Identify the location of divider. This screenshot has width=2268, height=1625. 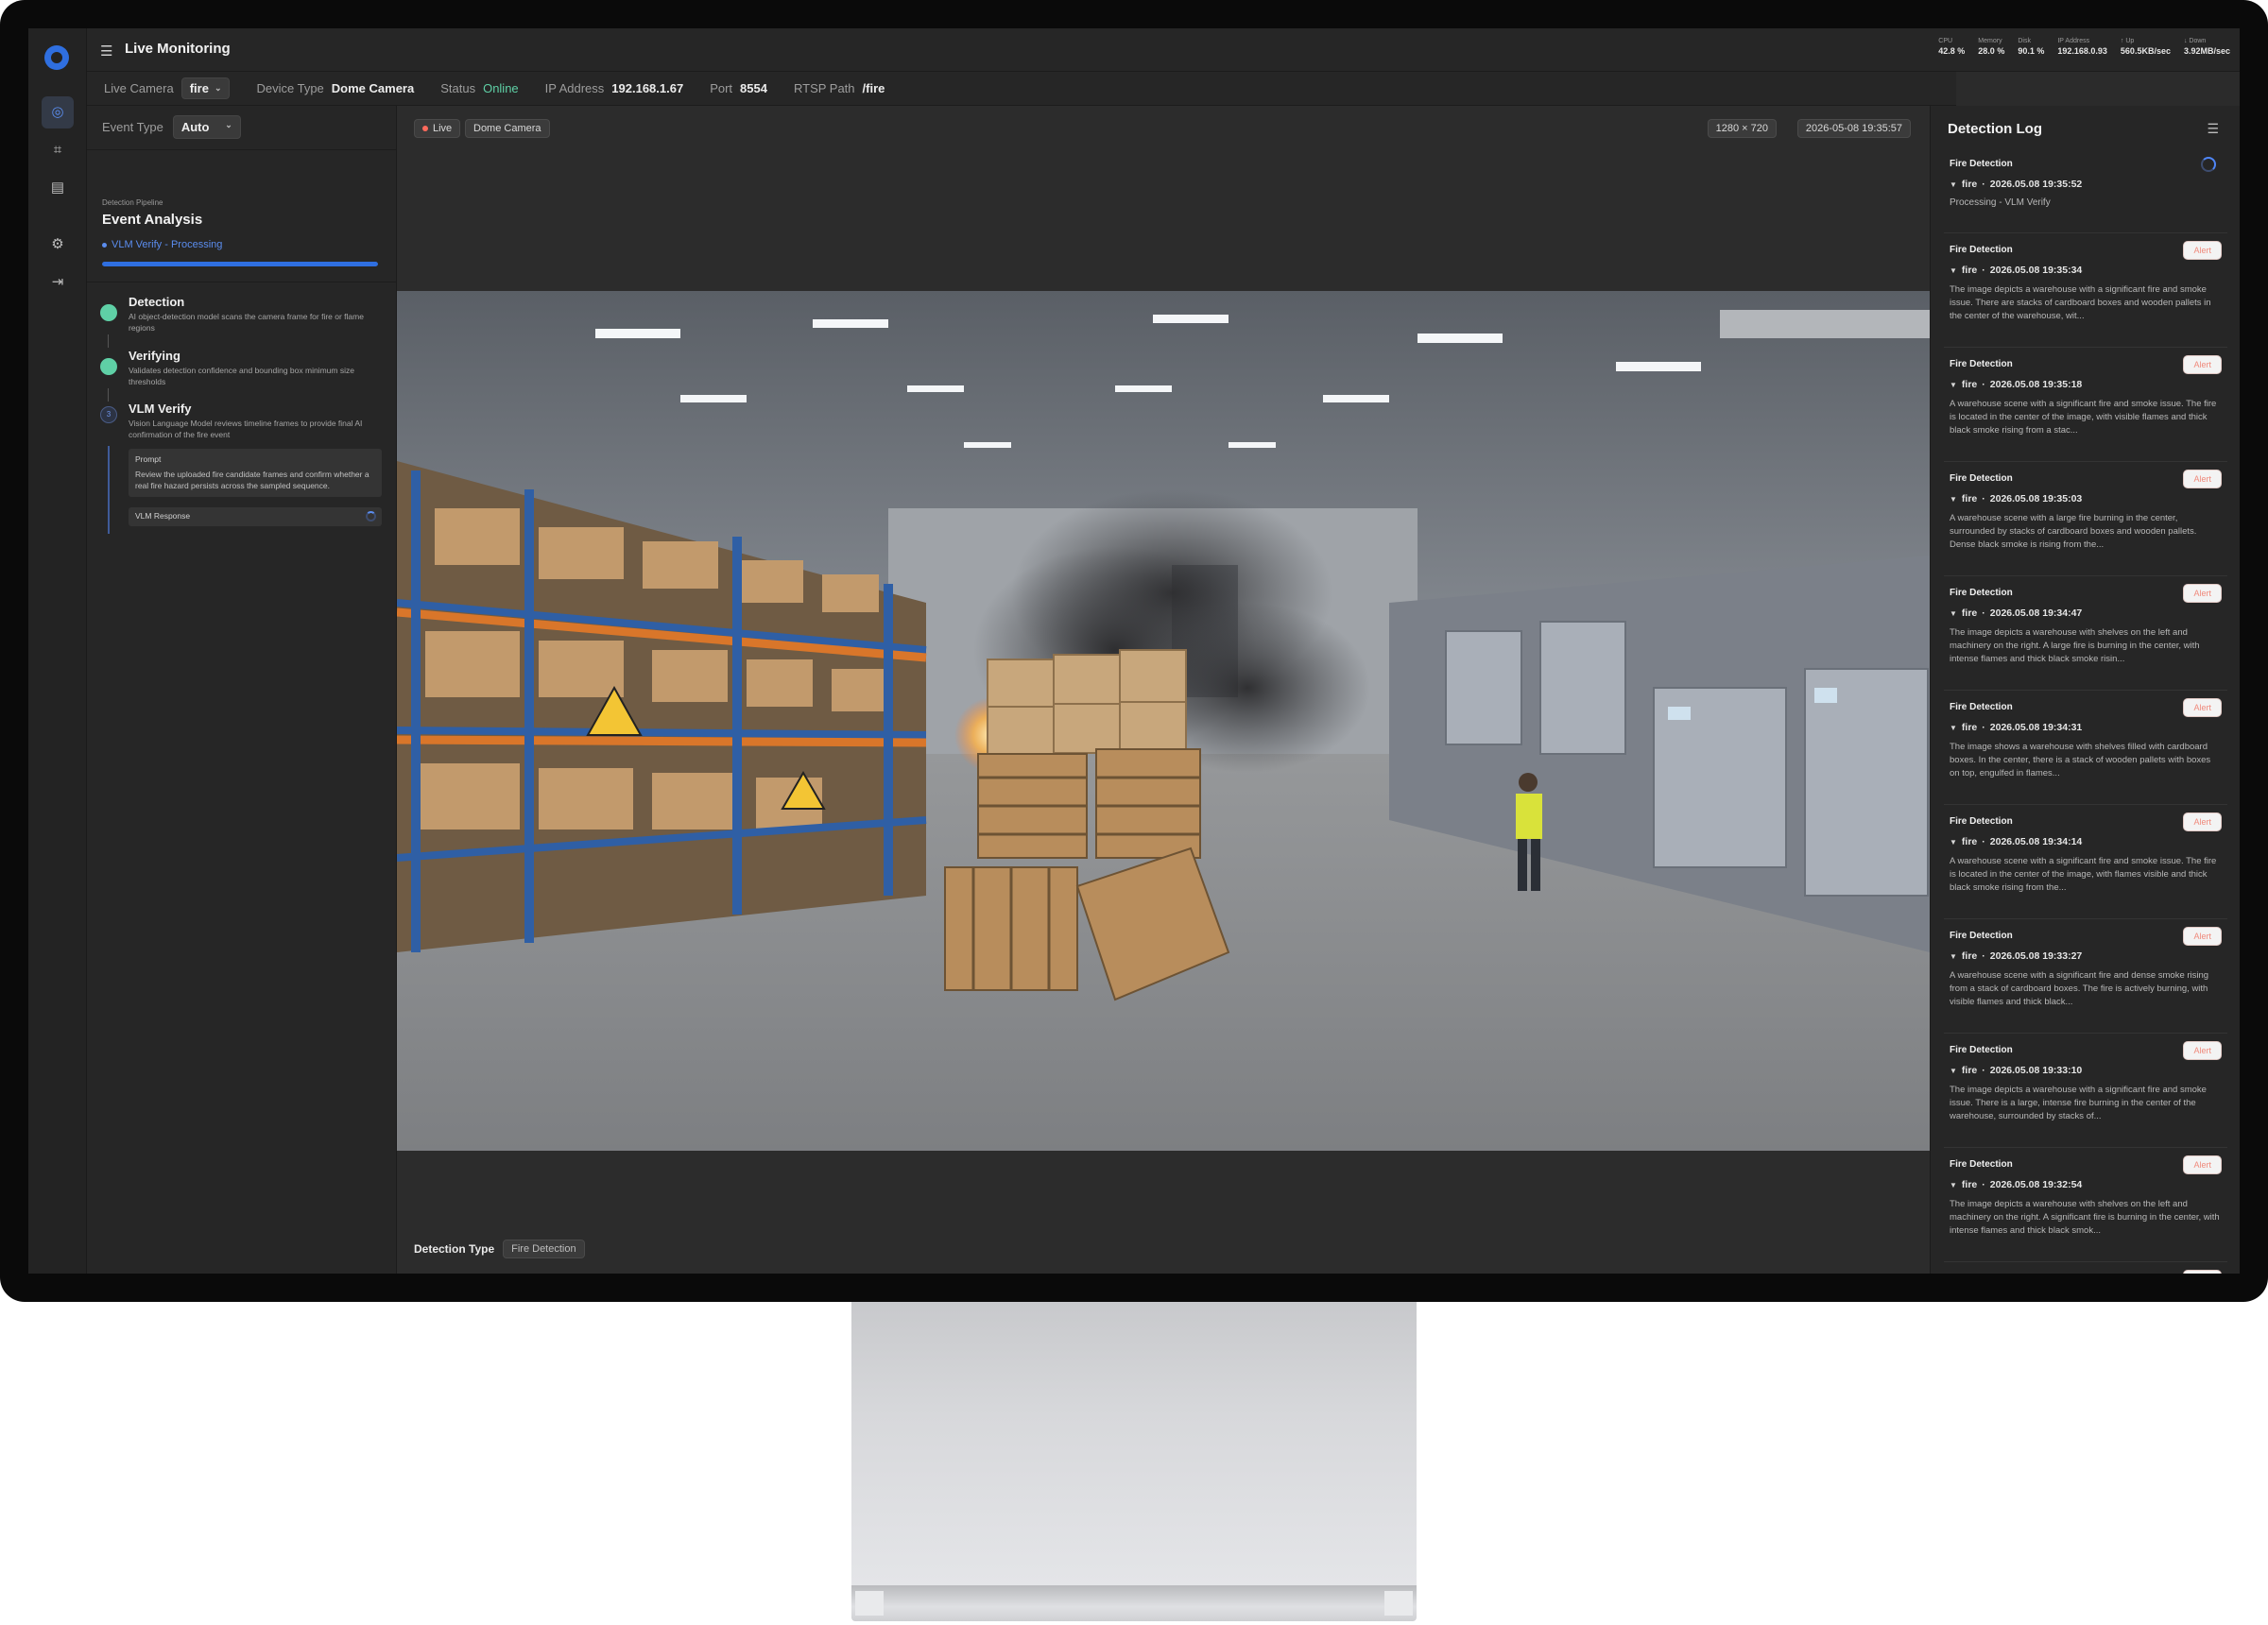
(242, 149).